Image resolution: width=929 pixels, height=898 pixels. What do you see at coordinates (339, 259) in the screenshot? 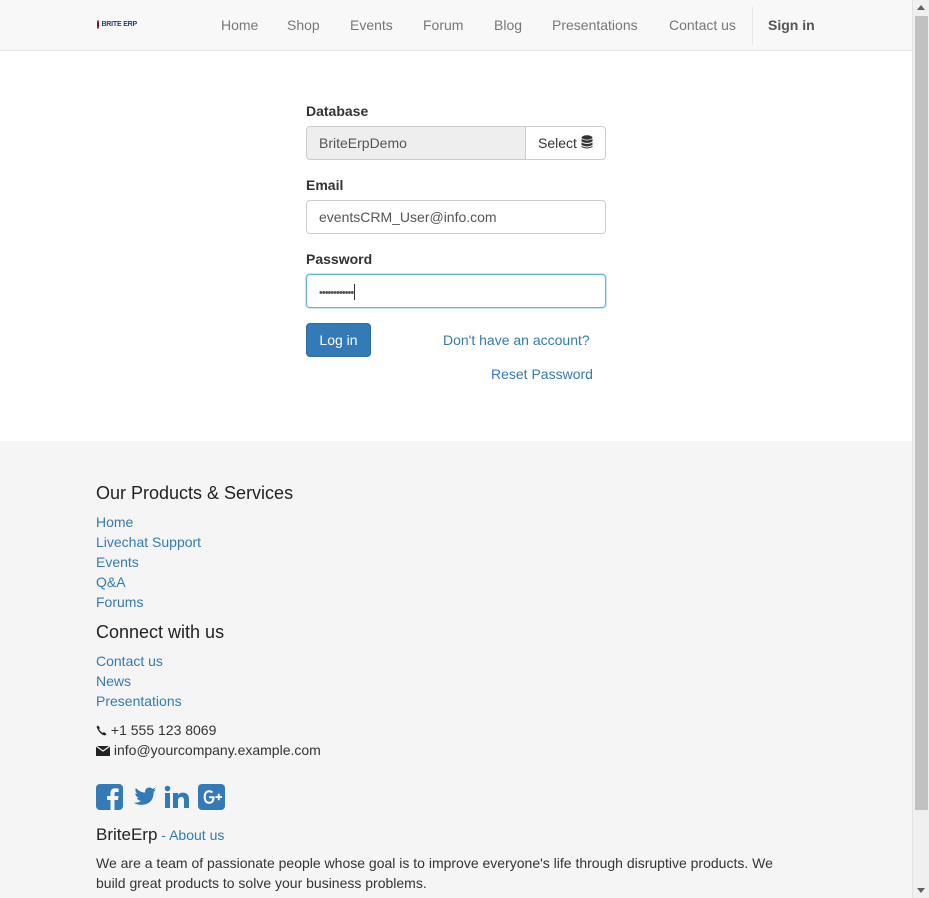
I see `password-label: Password` at bounding box center [339, 259].